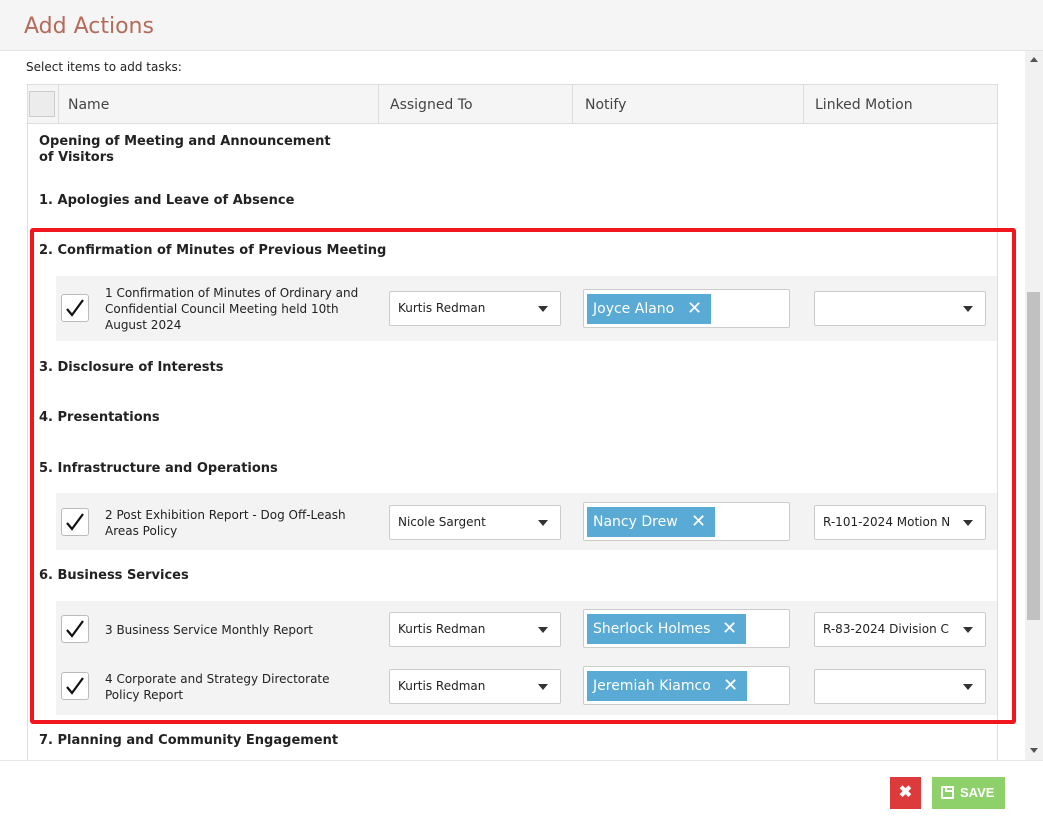  I want to click on notify-tag-label: Sherlock Holmes, so click(652, 629).